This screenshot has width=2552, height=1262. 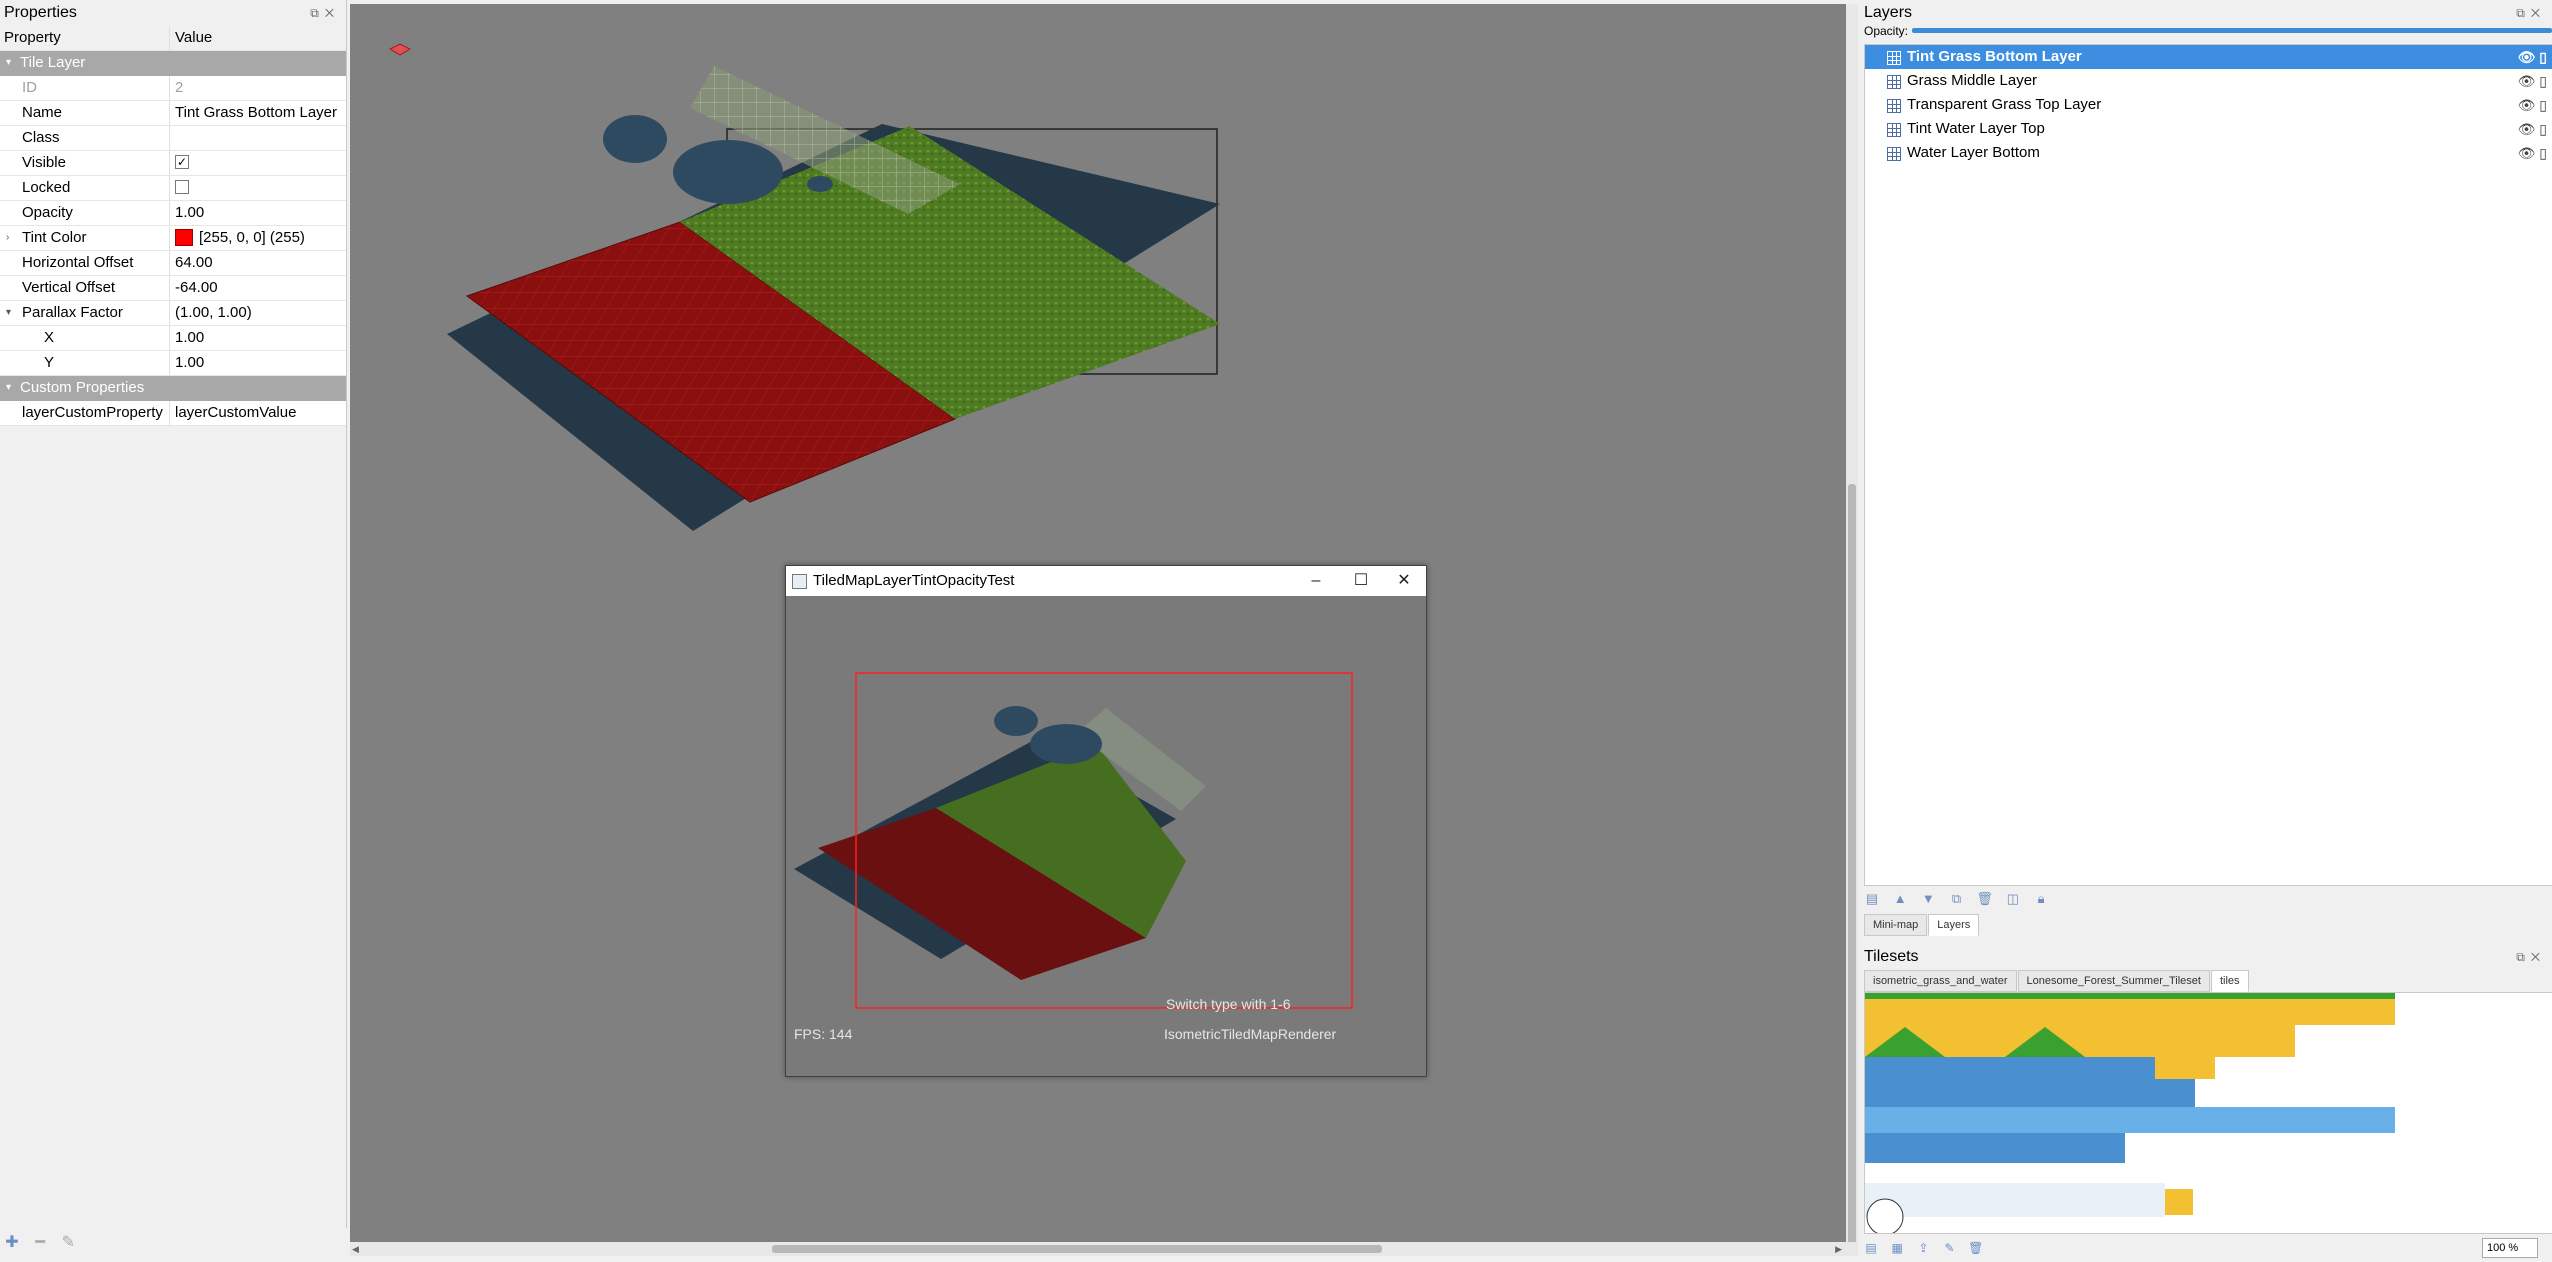 What do you see at coordinates (1077, 1249) in the screenshot?
I see `horizontal-scroll-thumb` at bounding box center [1077, 1249].